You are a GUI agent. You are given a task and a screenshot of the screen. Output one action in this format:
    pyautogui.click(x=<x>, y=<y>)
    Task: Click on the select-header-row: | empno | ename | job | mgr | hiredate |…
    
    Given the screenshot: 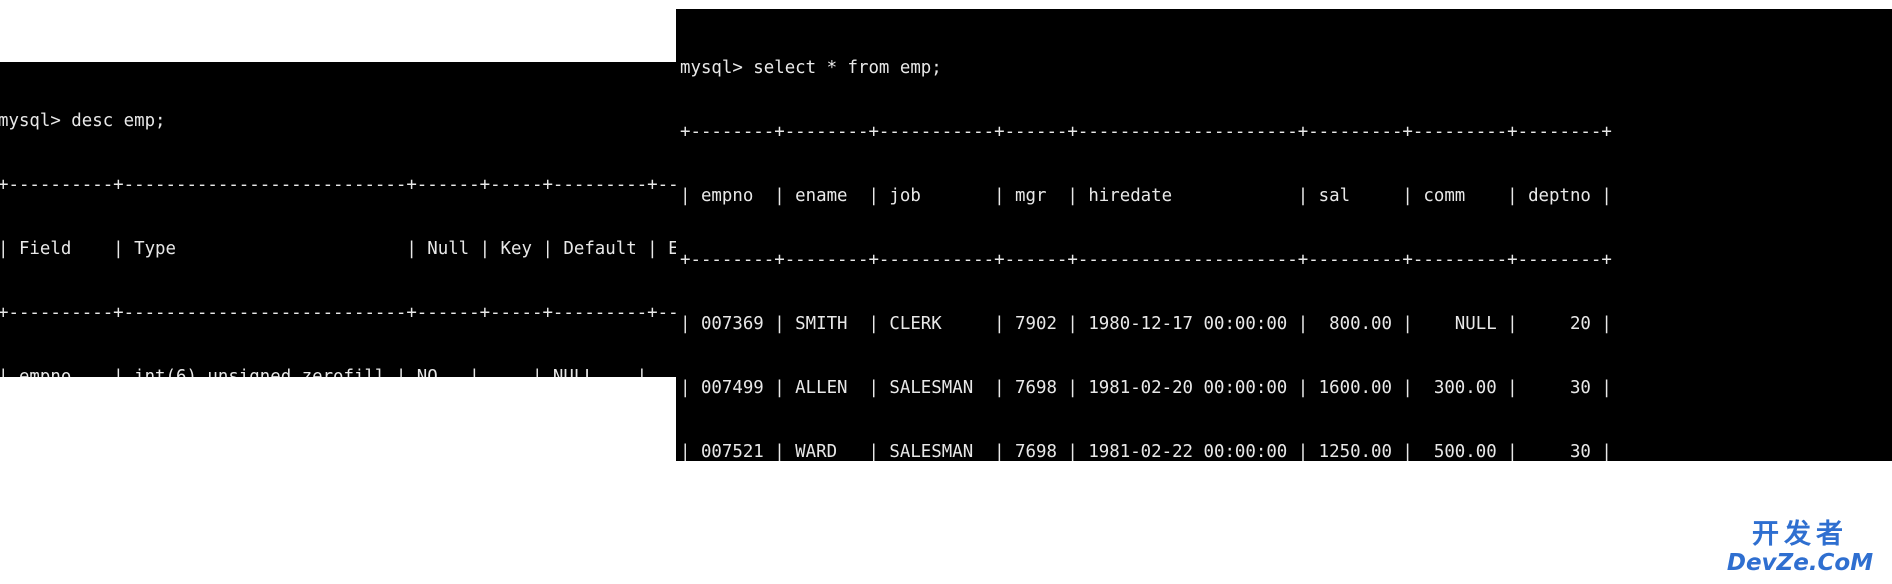 What is the action you would take?
    pyautogui.click(x=1146, y=195)
    